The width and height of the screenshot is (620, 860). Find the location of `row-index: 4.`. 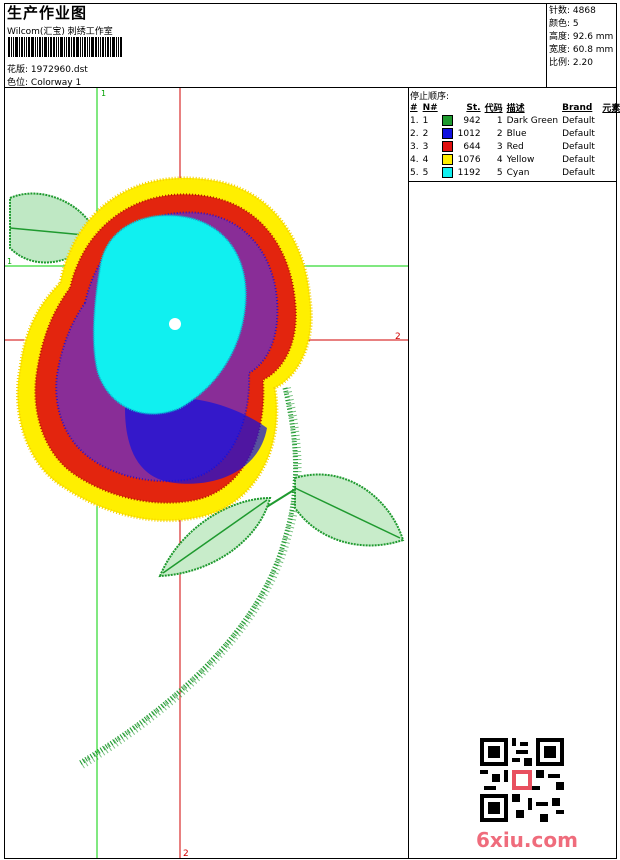

row-index: 4. is located at coordinates (414, 159).